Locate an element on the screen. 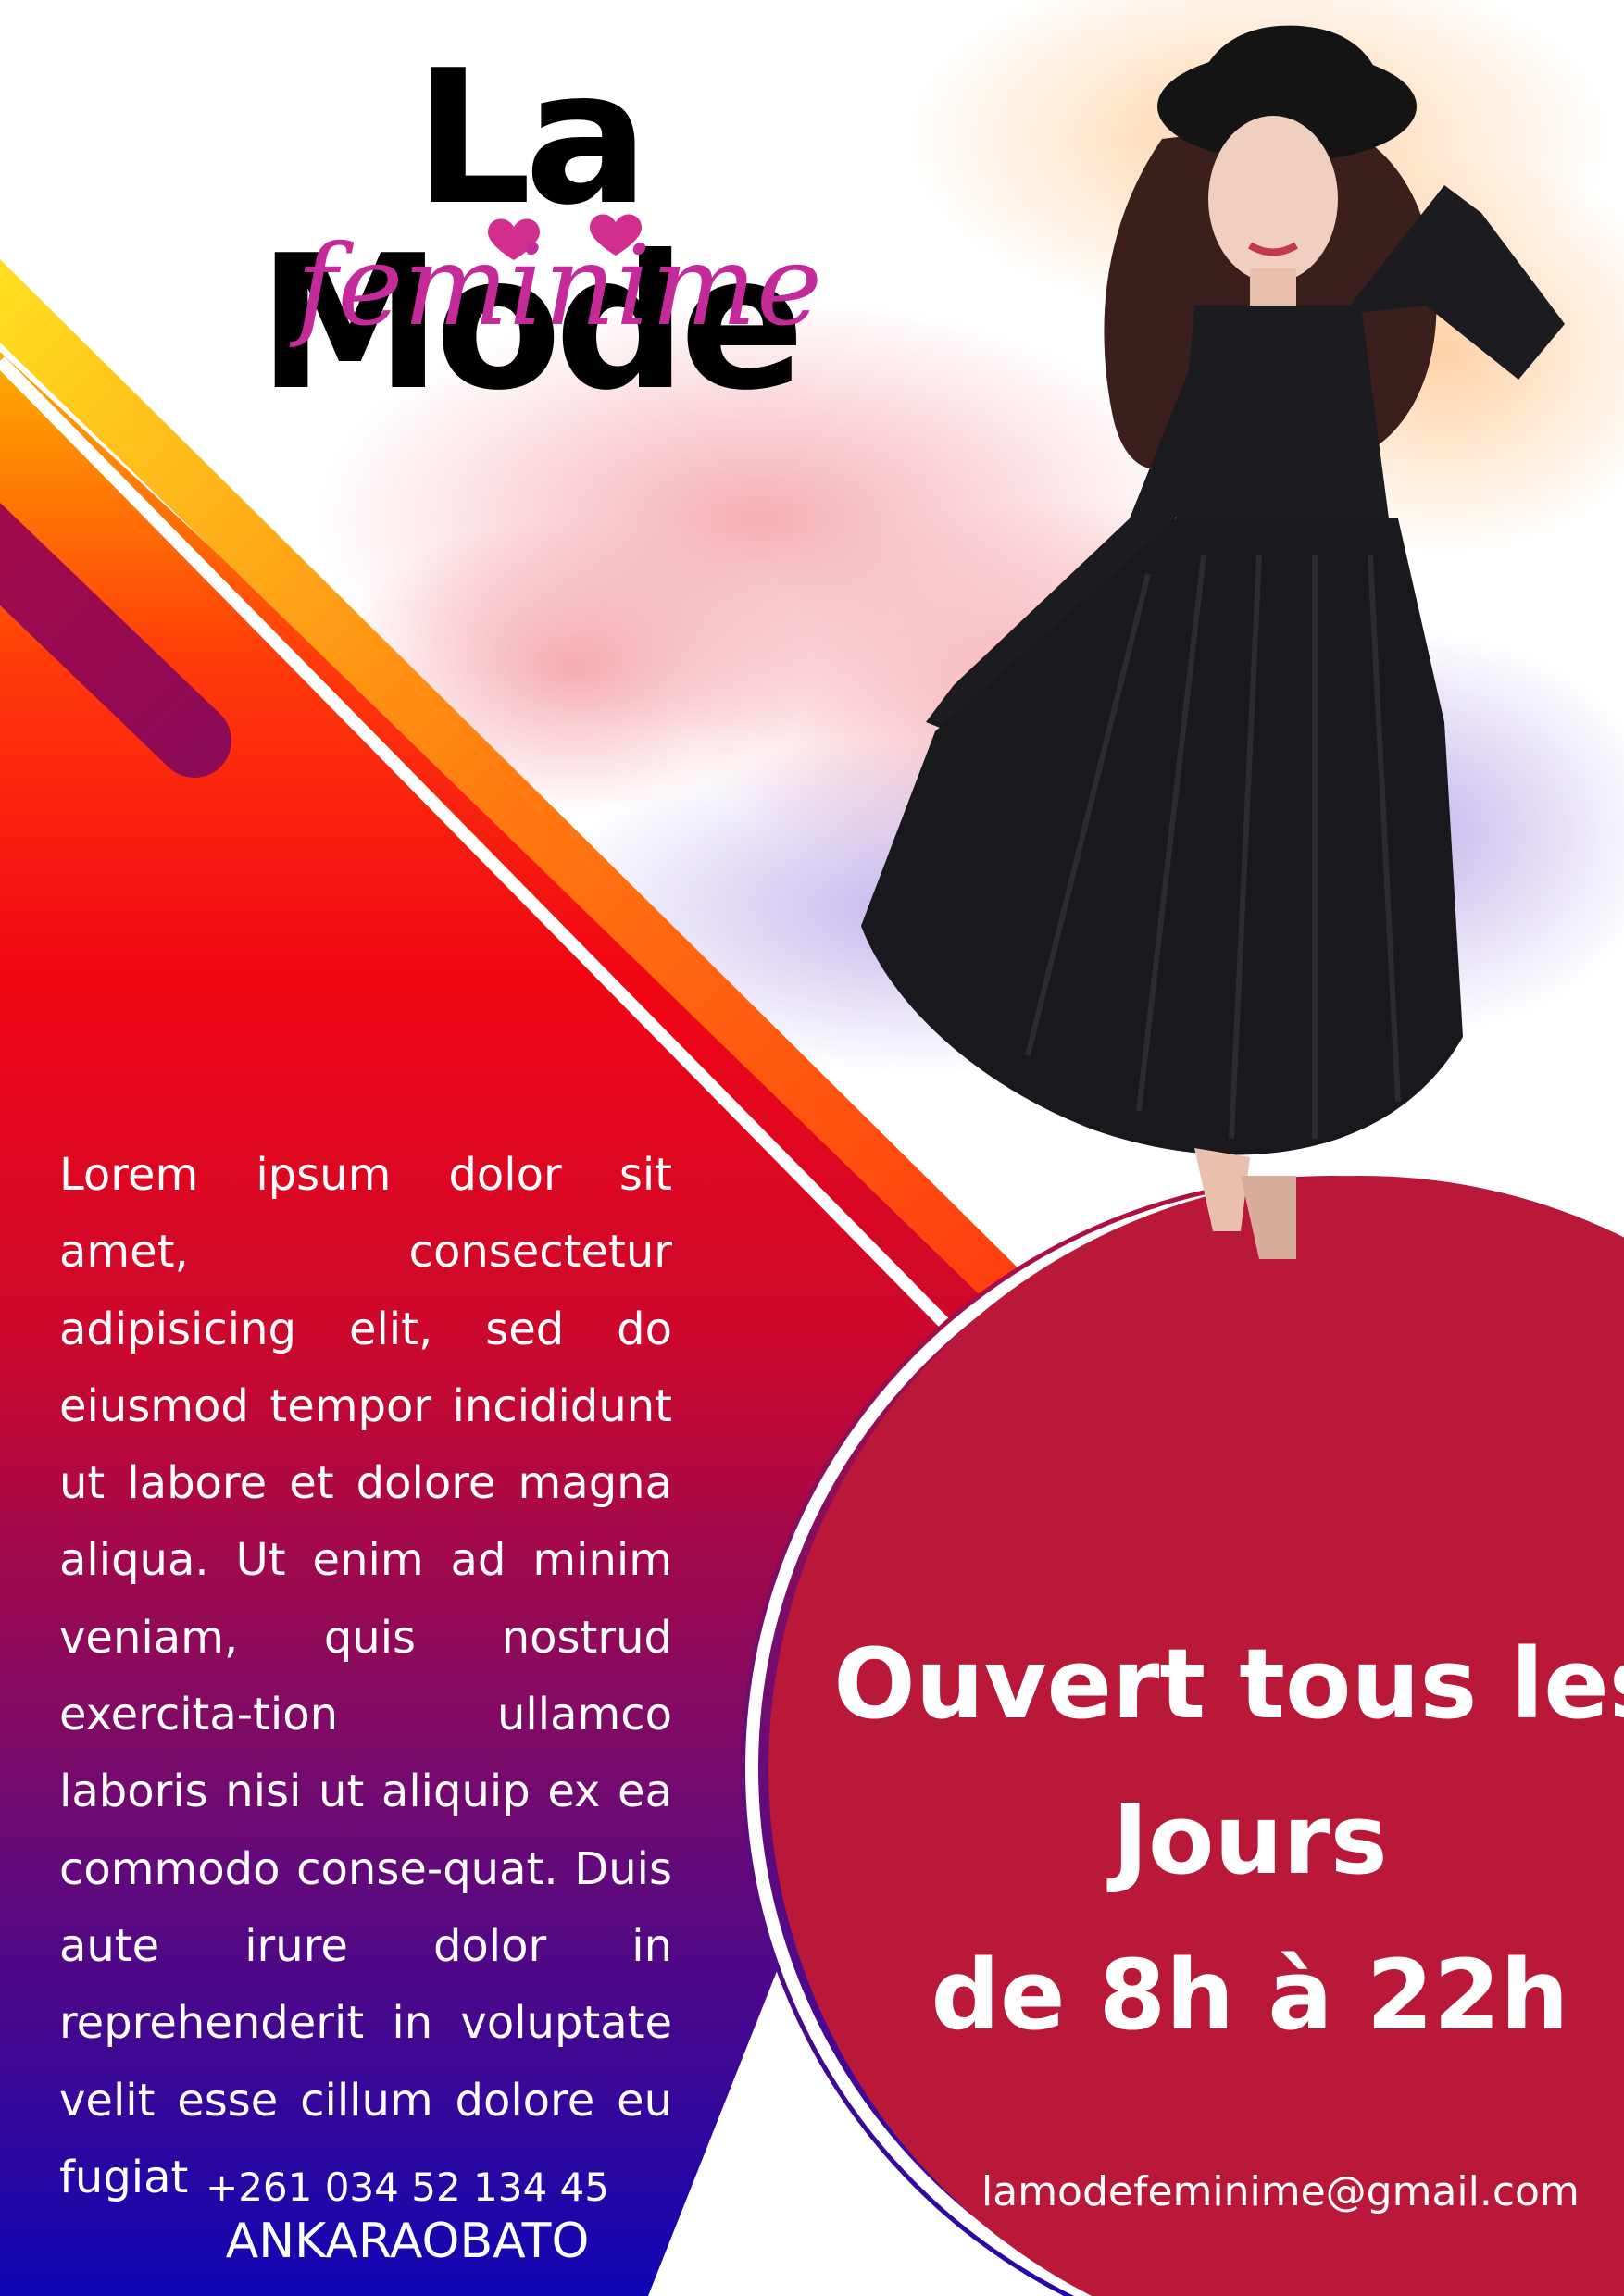 The width and height of the screenshot is (1624, 2296). opening-hours: Ouvert tous les Jours de 8h à 22h is located at coordinates (1228, 1839).